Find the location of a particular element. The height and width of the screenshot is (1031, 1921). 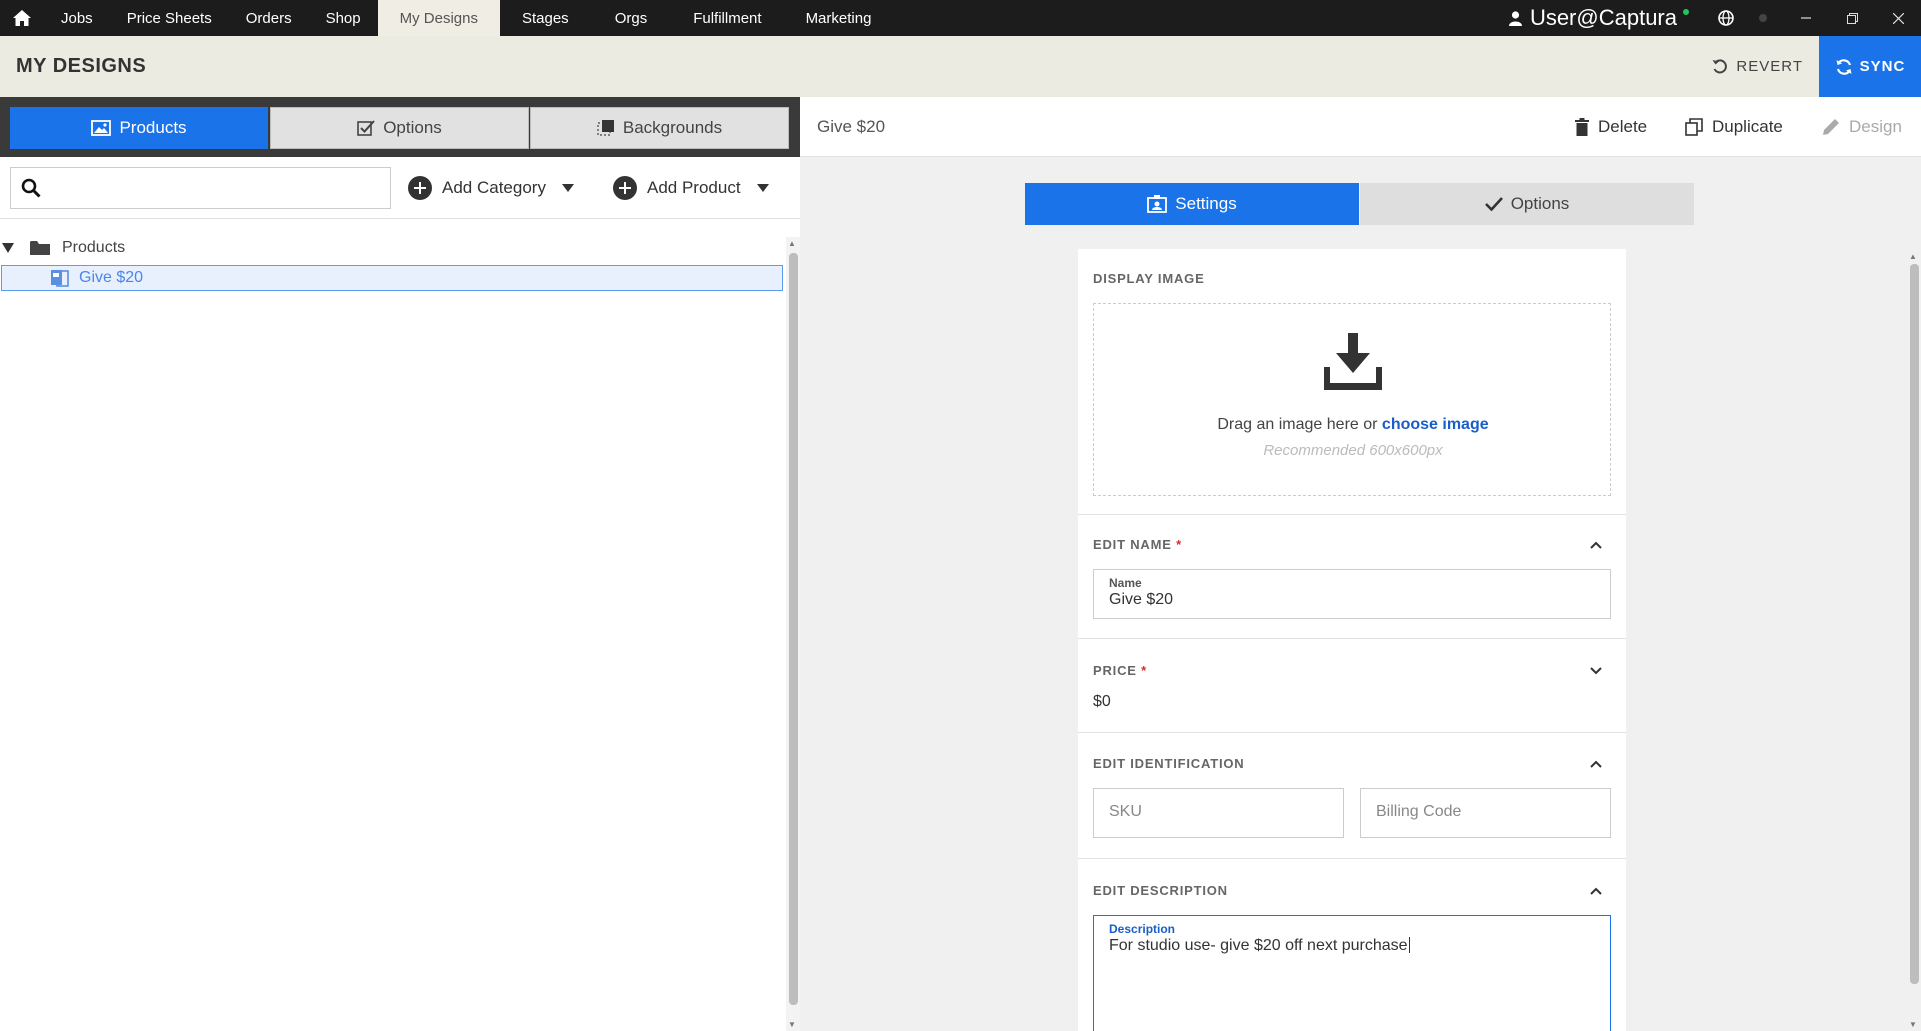

nav-fulfillment: Fulfillment is located at coordinates (727, 18).